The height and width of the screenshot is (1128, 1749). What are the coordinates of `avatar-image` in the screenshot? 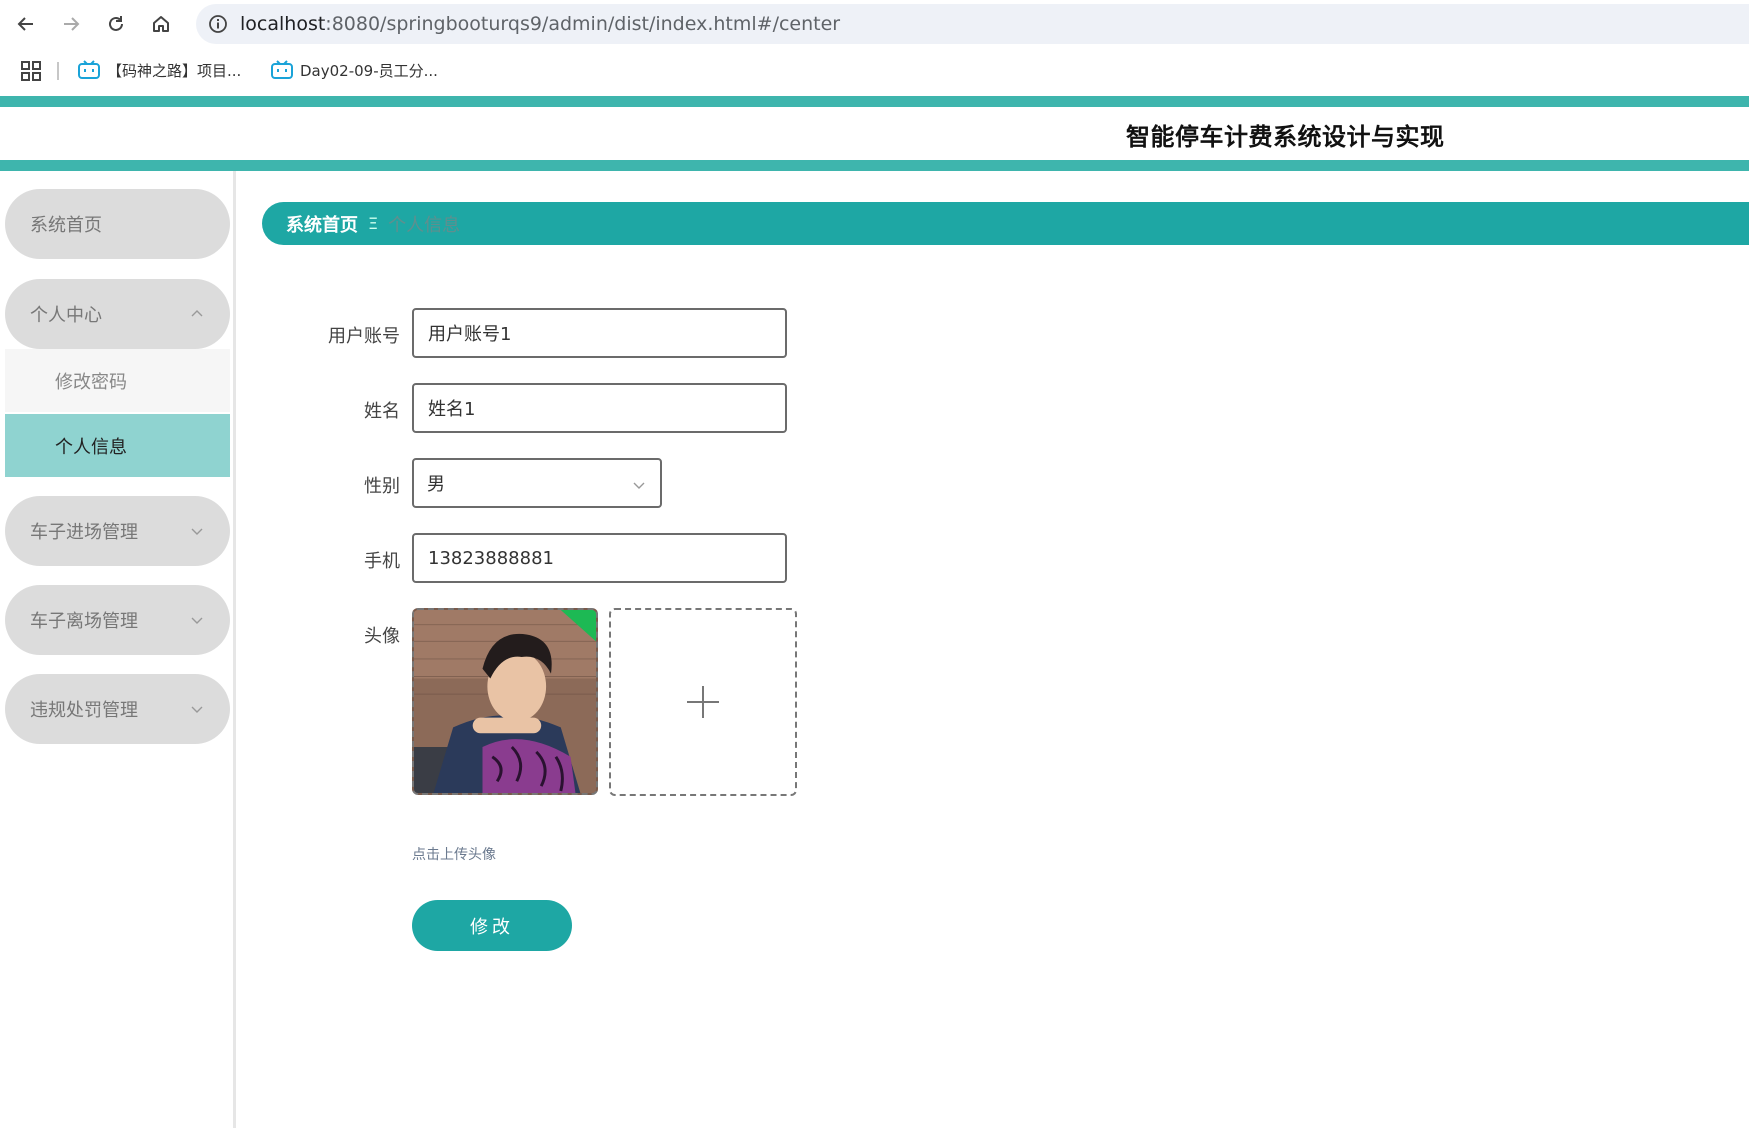 It's located at (505, 701).